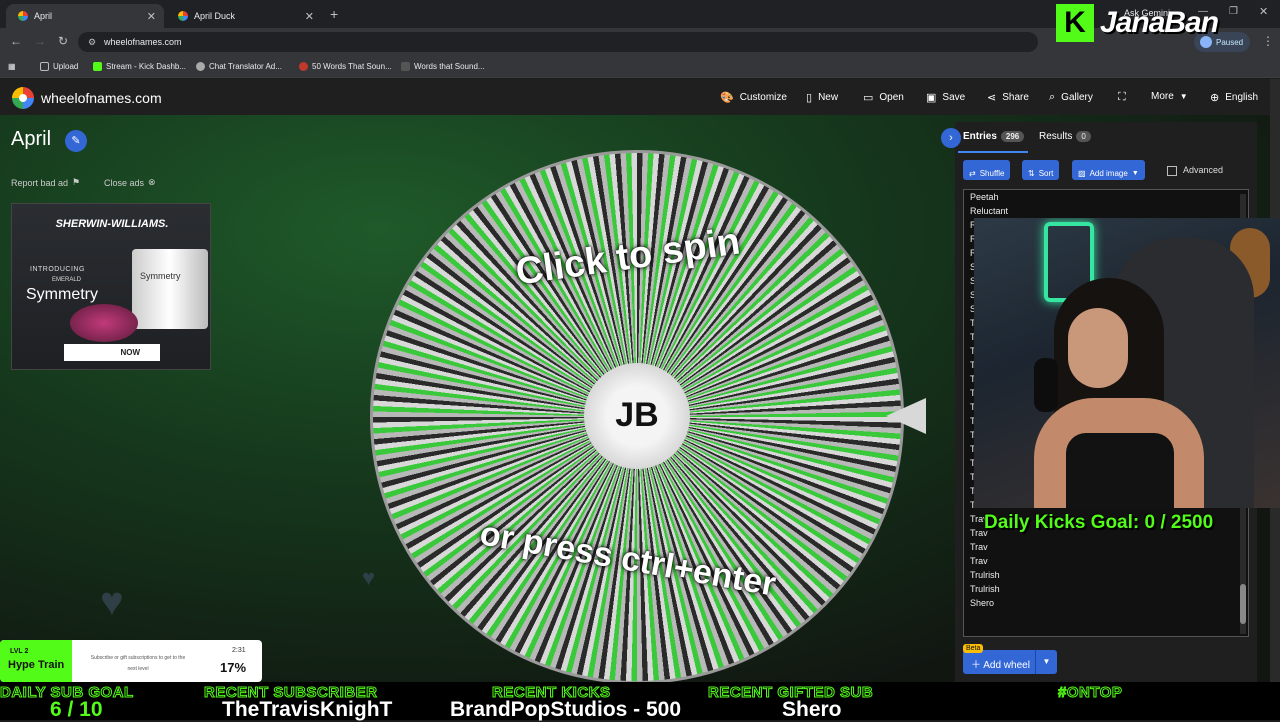  I want to click on entry-line: Shero, so click(1106, 603).